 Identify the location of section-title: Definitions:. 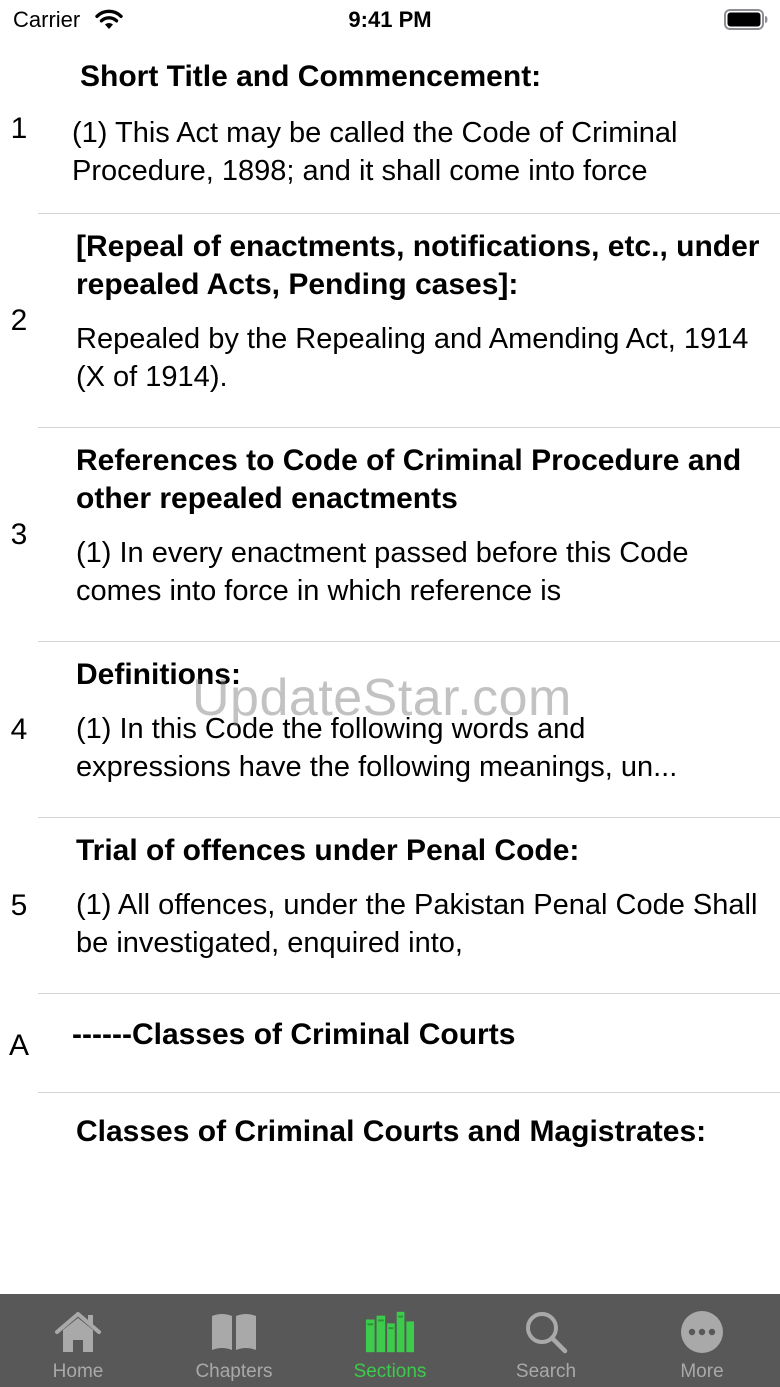
(158, 674).